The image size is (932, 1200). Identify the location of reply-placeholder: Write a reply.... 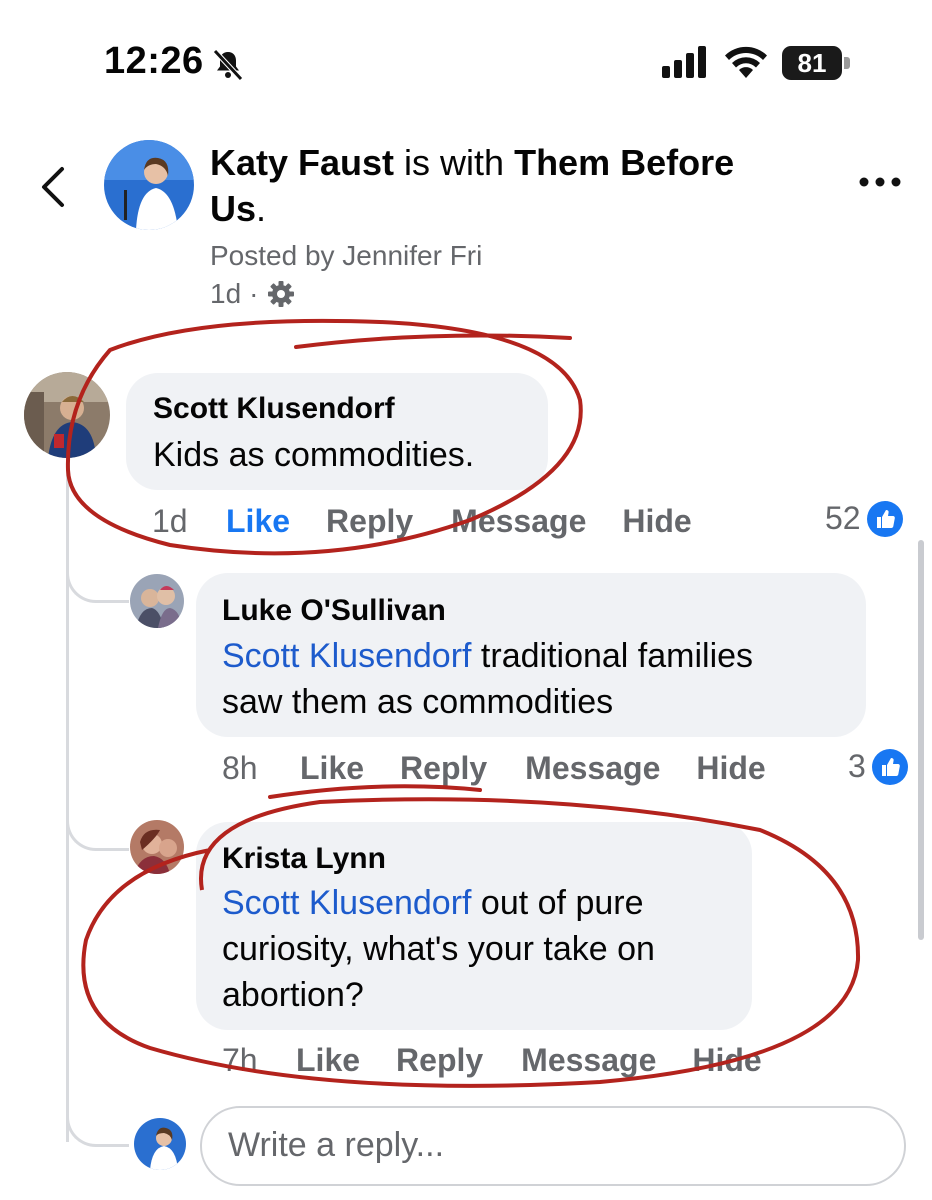
(336, 1145).